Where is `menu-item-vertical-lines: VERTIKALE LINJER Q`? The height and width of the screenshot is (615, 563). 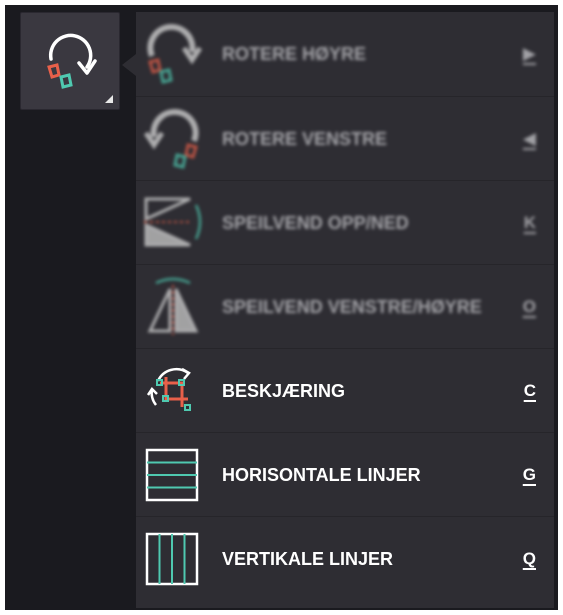
menu-item-vertical-lines: VERTIKALE LINJER Q is located at coordinates (345, 558).